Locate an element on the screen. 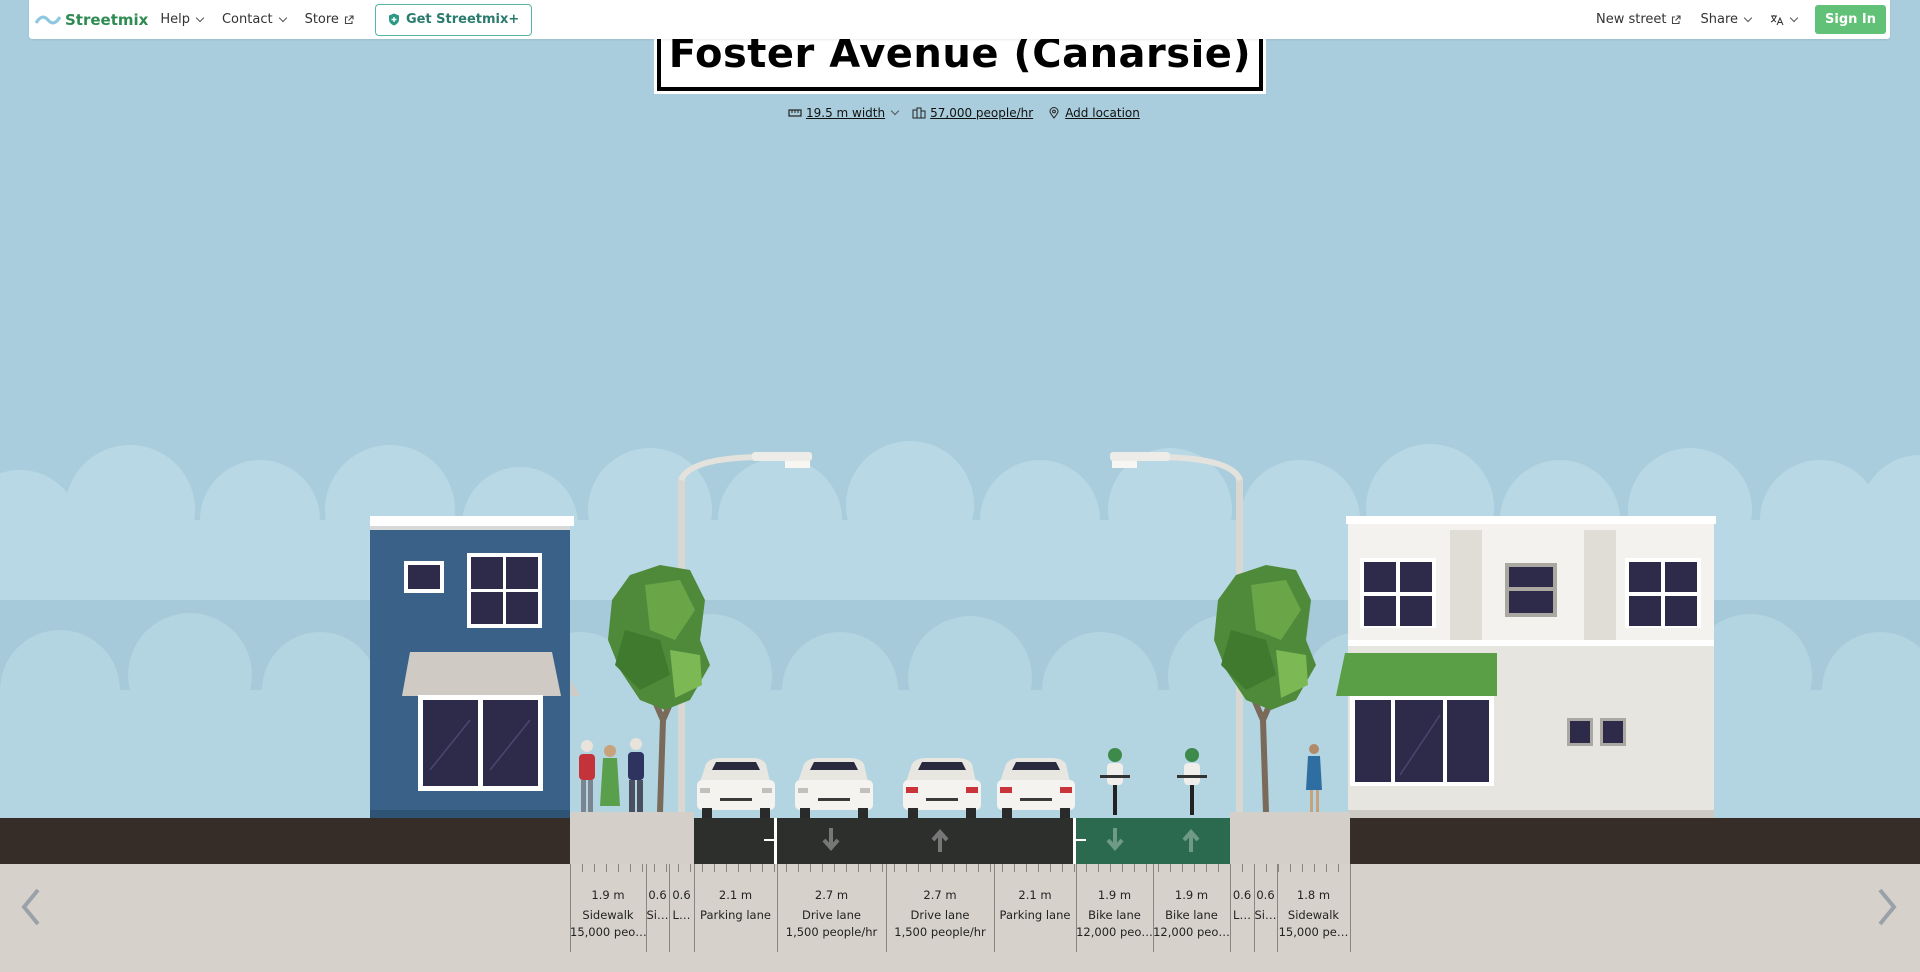 Image resolution: width=1920 pixels, height=972 pixels. new-street-link: New street is located at coordinates (1639, 19).